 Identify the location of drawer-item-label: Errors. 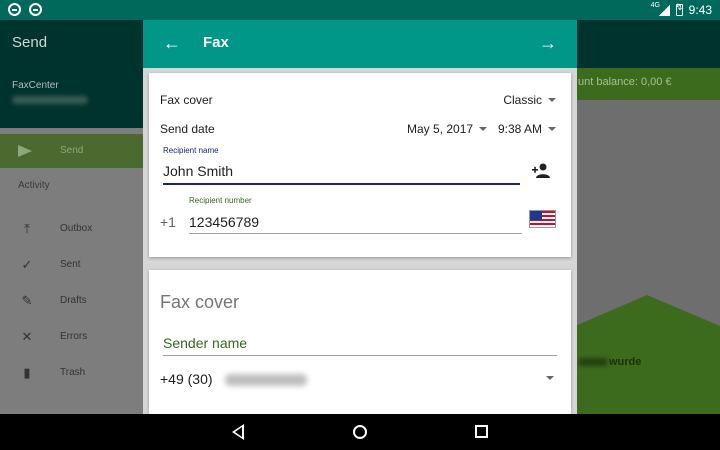
(74, 336).